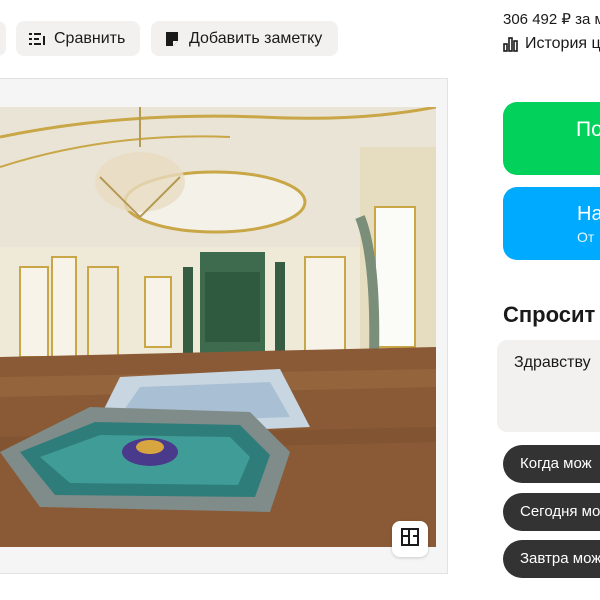 The image size is (600, 600). Describe the element at coordinates (552, 362) in the screenshot. I see `message-input-value: Здравству` at that location.